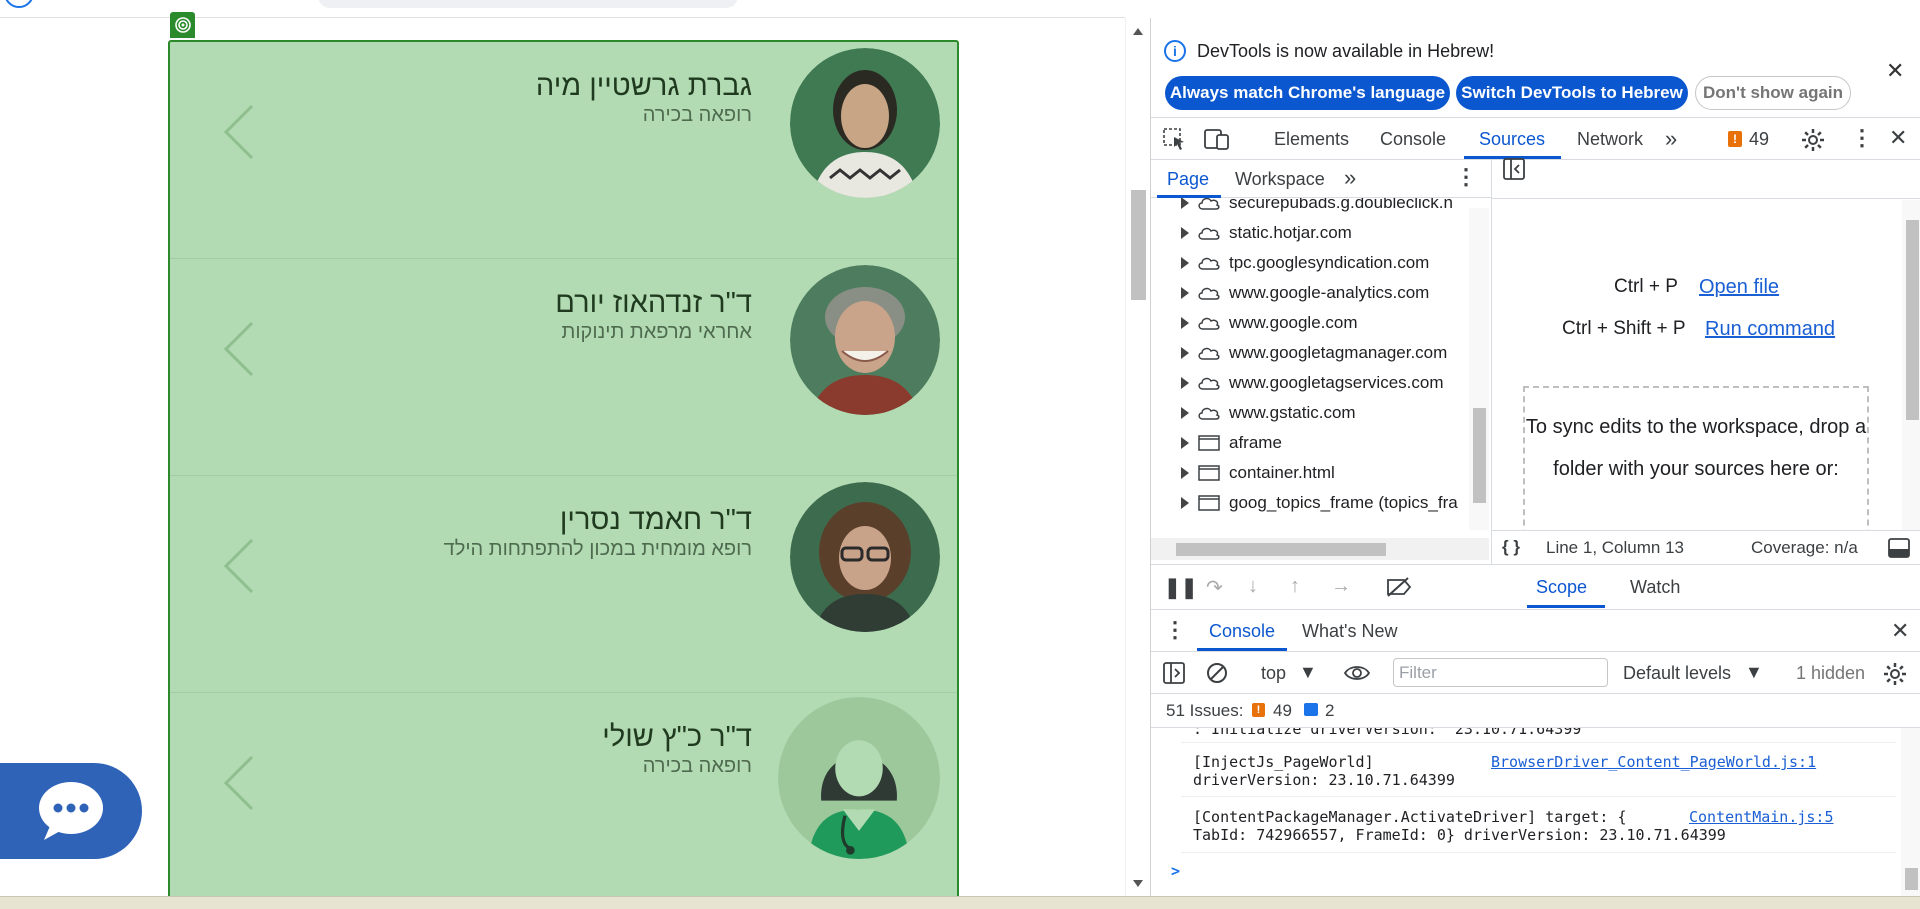 Image resolution: width=1920 pixels, height=909 pixels. I want to click on toggle-panel-icon, so click(1899, 548).